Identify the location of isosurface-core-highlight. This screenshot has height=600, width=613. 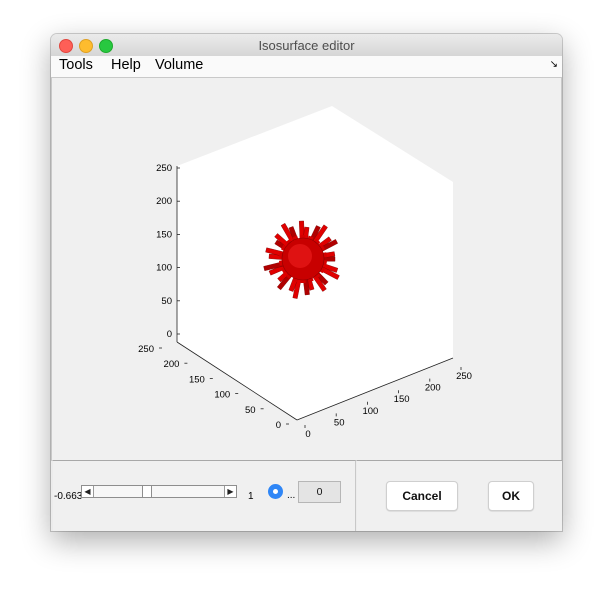
(300, 256).